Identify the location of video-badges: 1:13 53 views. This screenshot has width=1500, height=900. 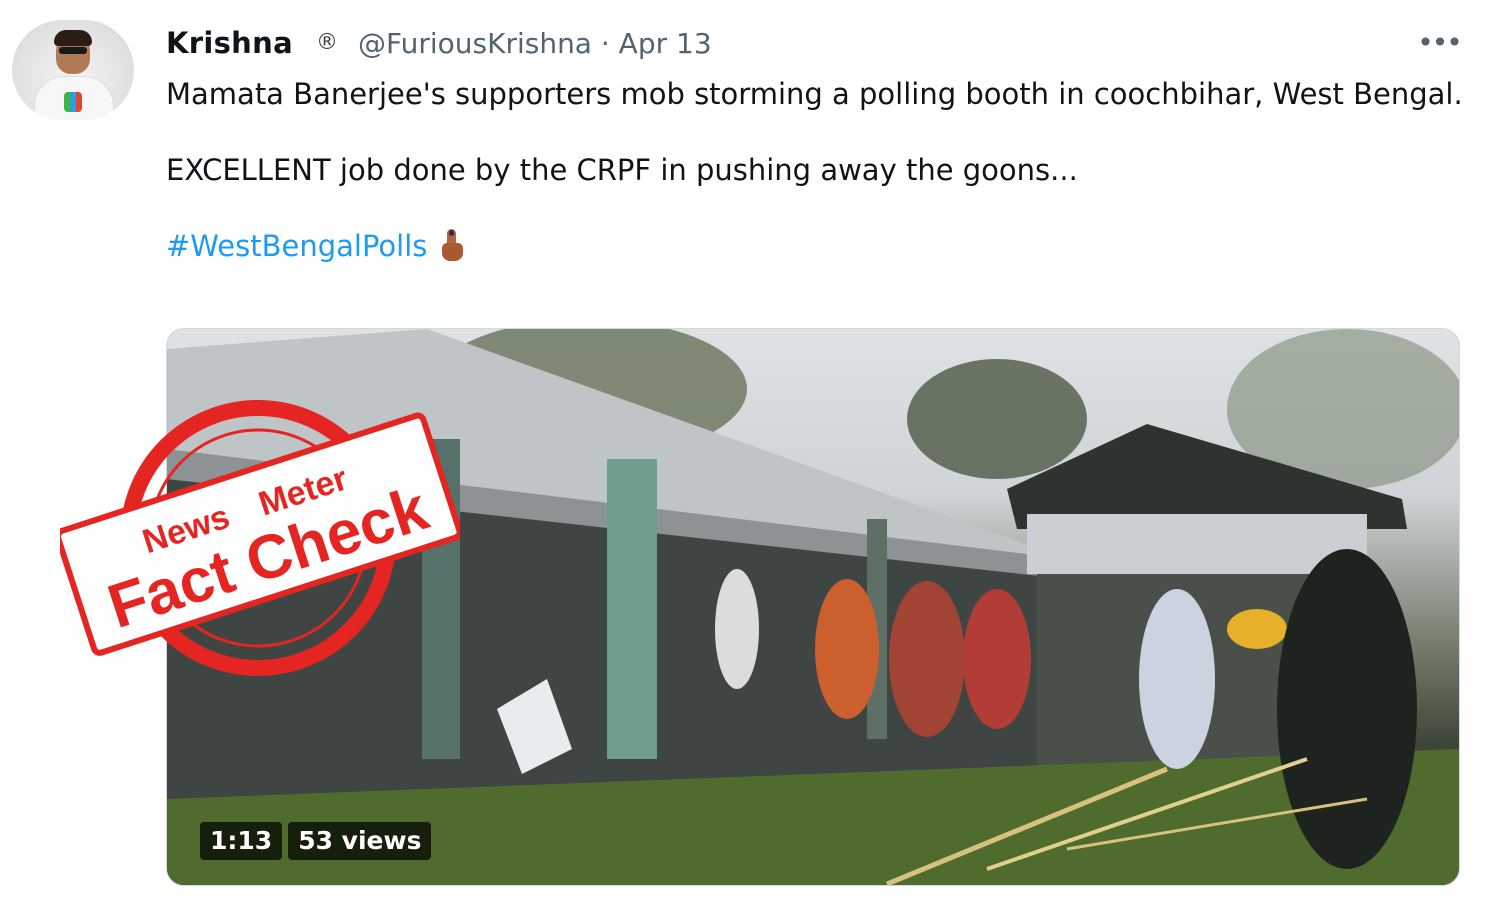
(316, 841).